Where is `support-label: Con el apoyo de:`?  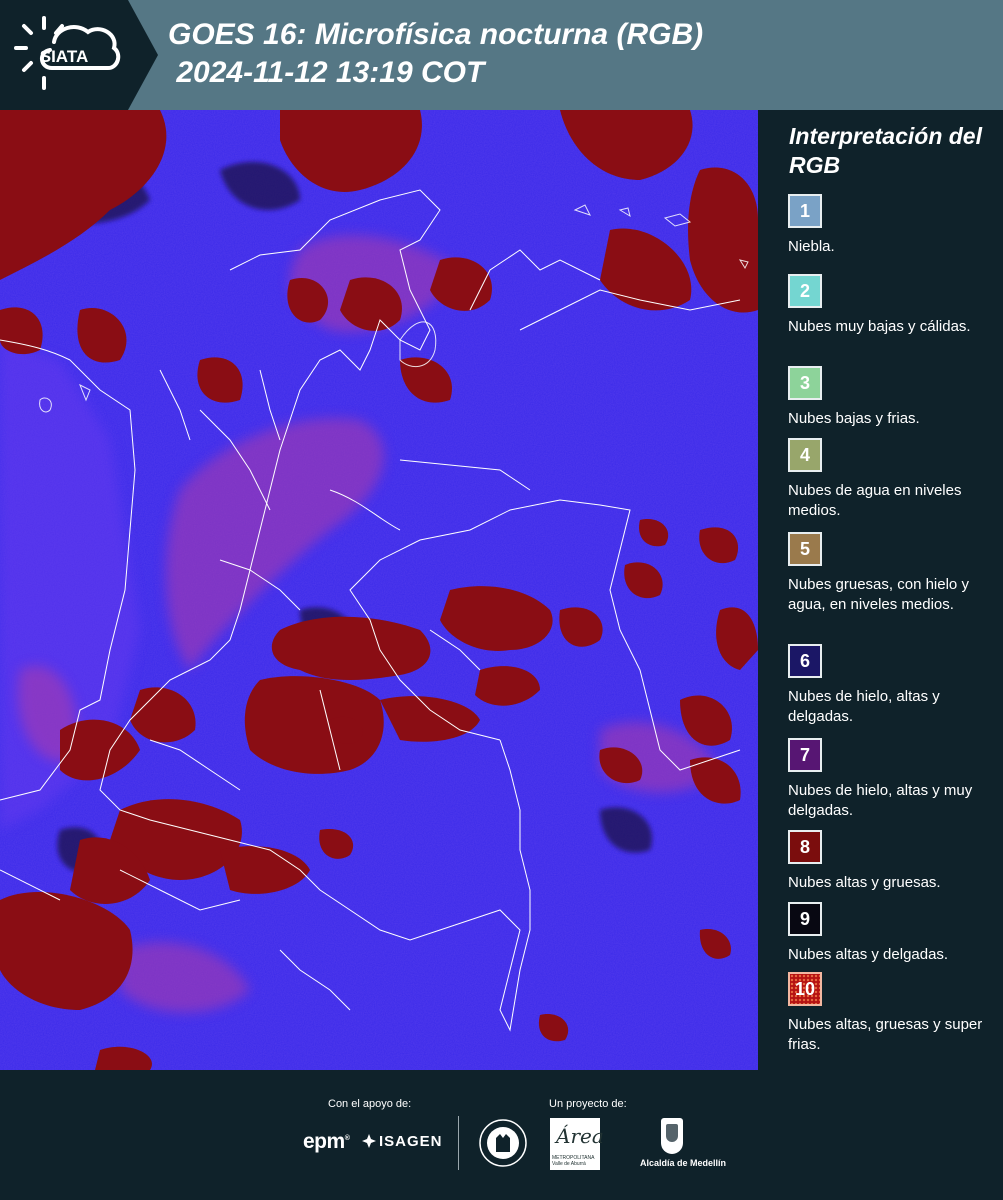
support-label: Con el apoyo de: is located at coordinates (370, 1104).